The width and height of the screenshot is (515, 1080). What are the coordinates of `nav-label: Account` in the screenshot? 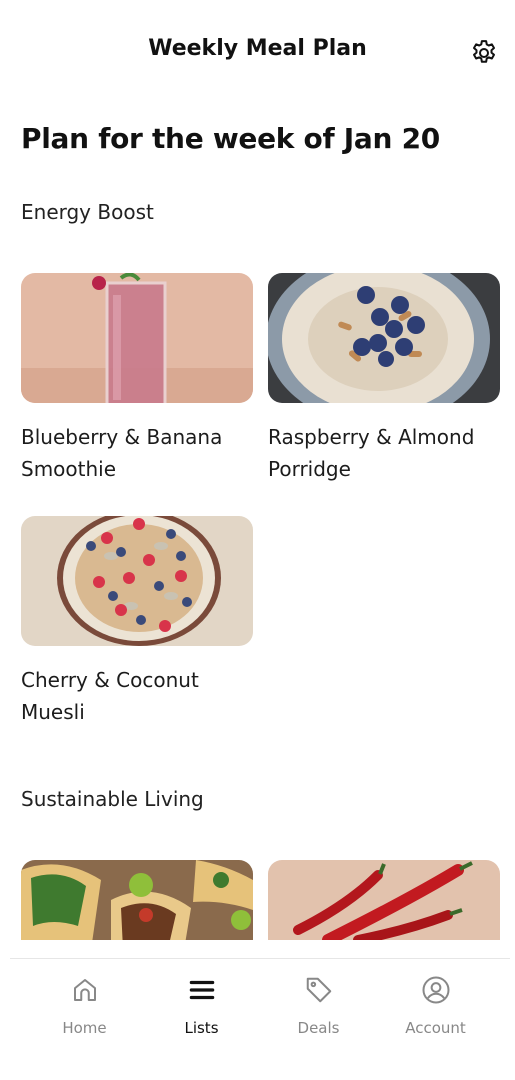 It's located at (435, 1028).